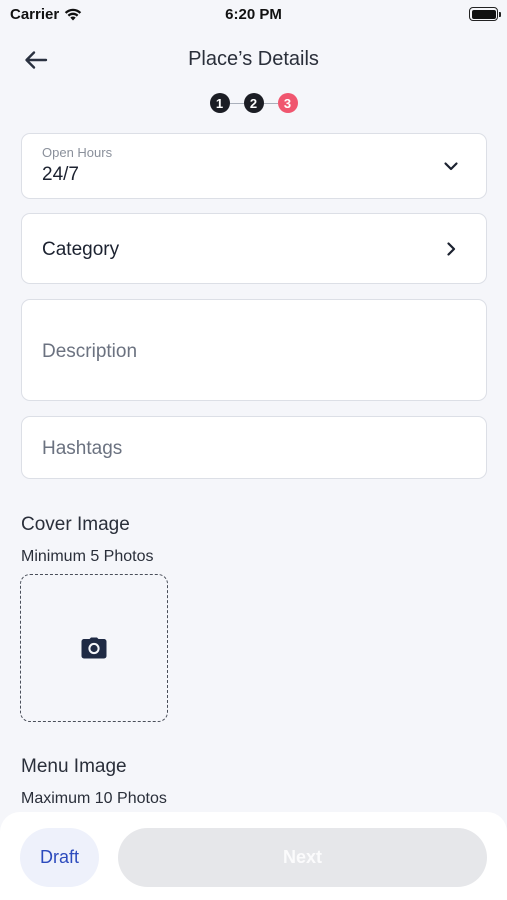  What do you see at coordinates (451, 166) in the screenshot?
I see `chevron-down-icon` at bounding box center [451, 166].